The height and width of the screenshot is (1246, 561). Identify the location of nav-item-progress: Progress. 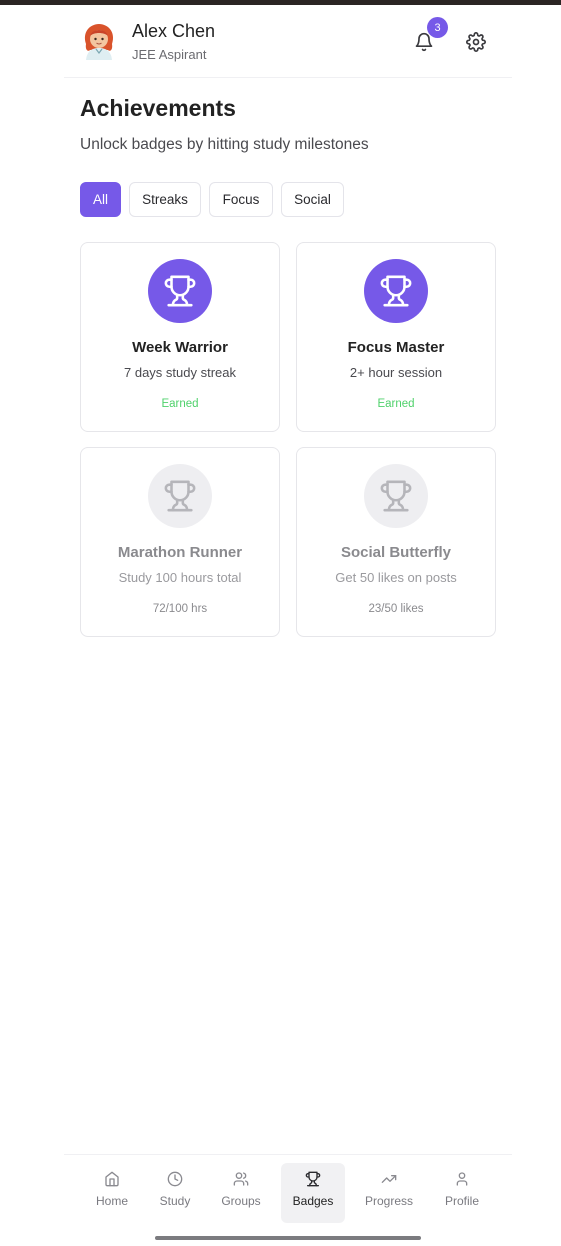
(389, 1193).